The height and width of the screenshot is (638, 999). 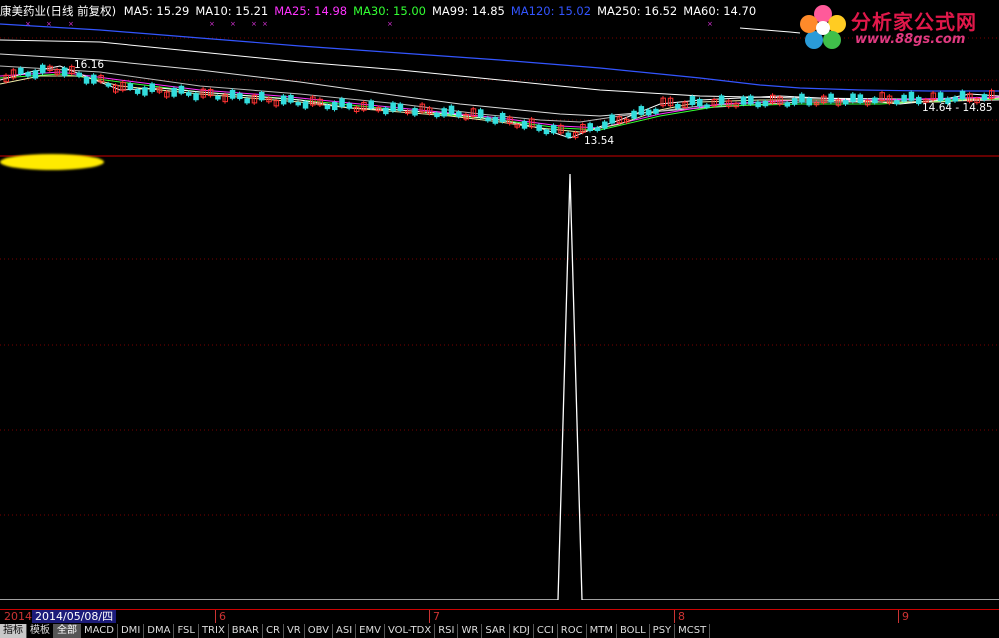 I want to click on tab-0: 指标, so click(x=13, y=631).